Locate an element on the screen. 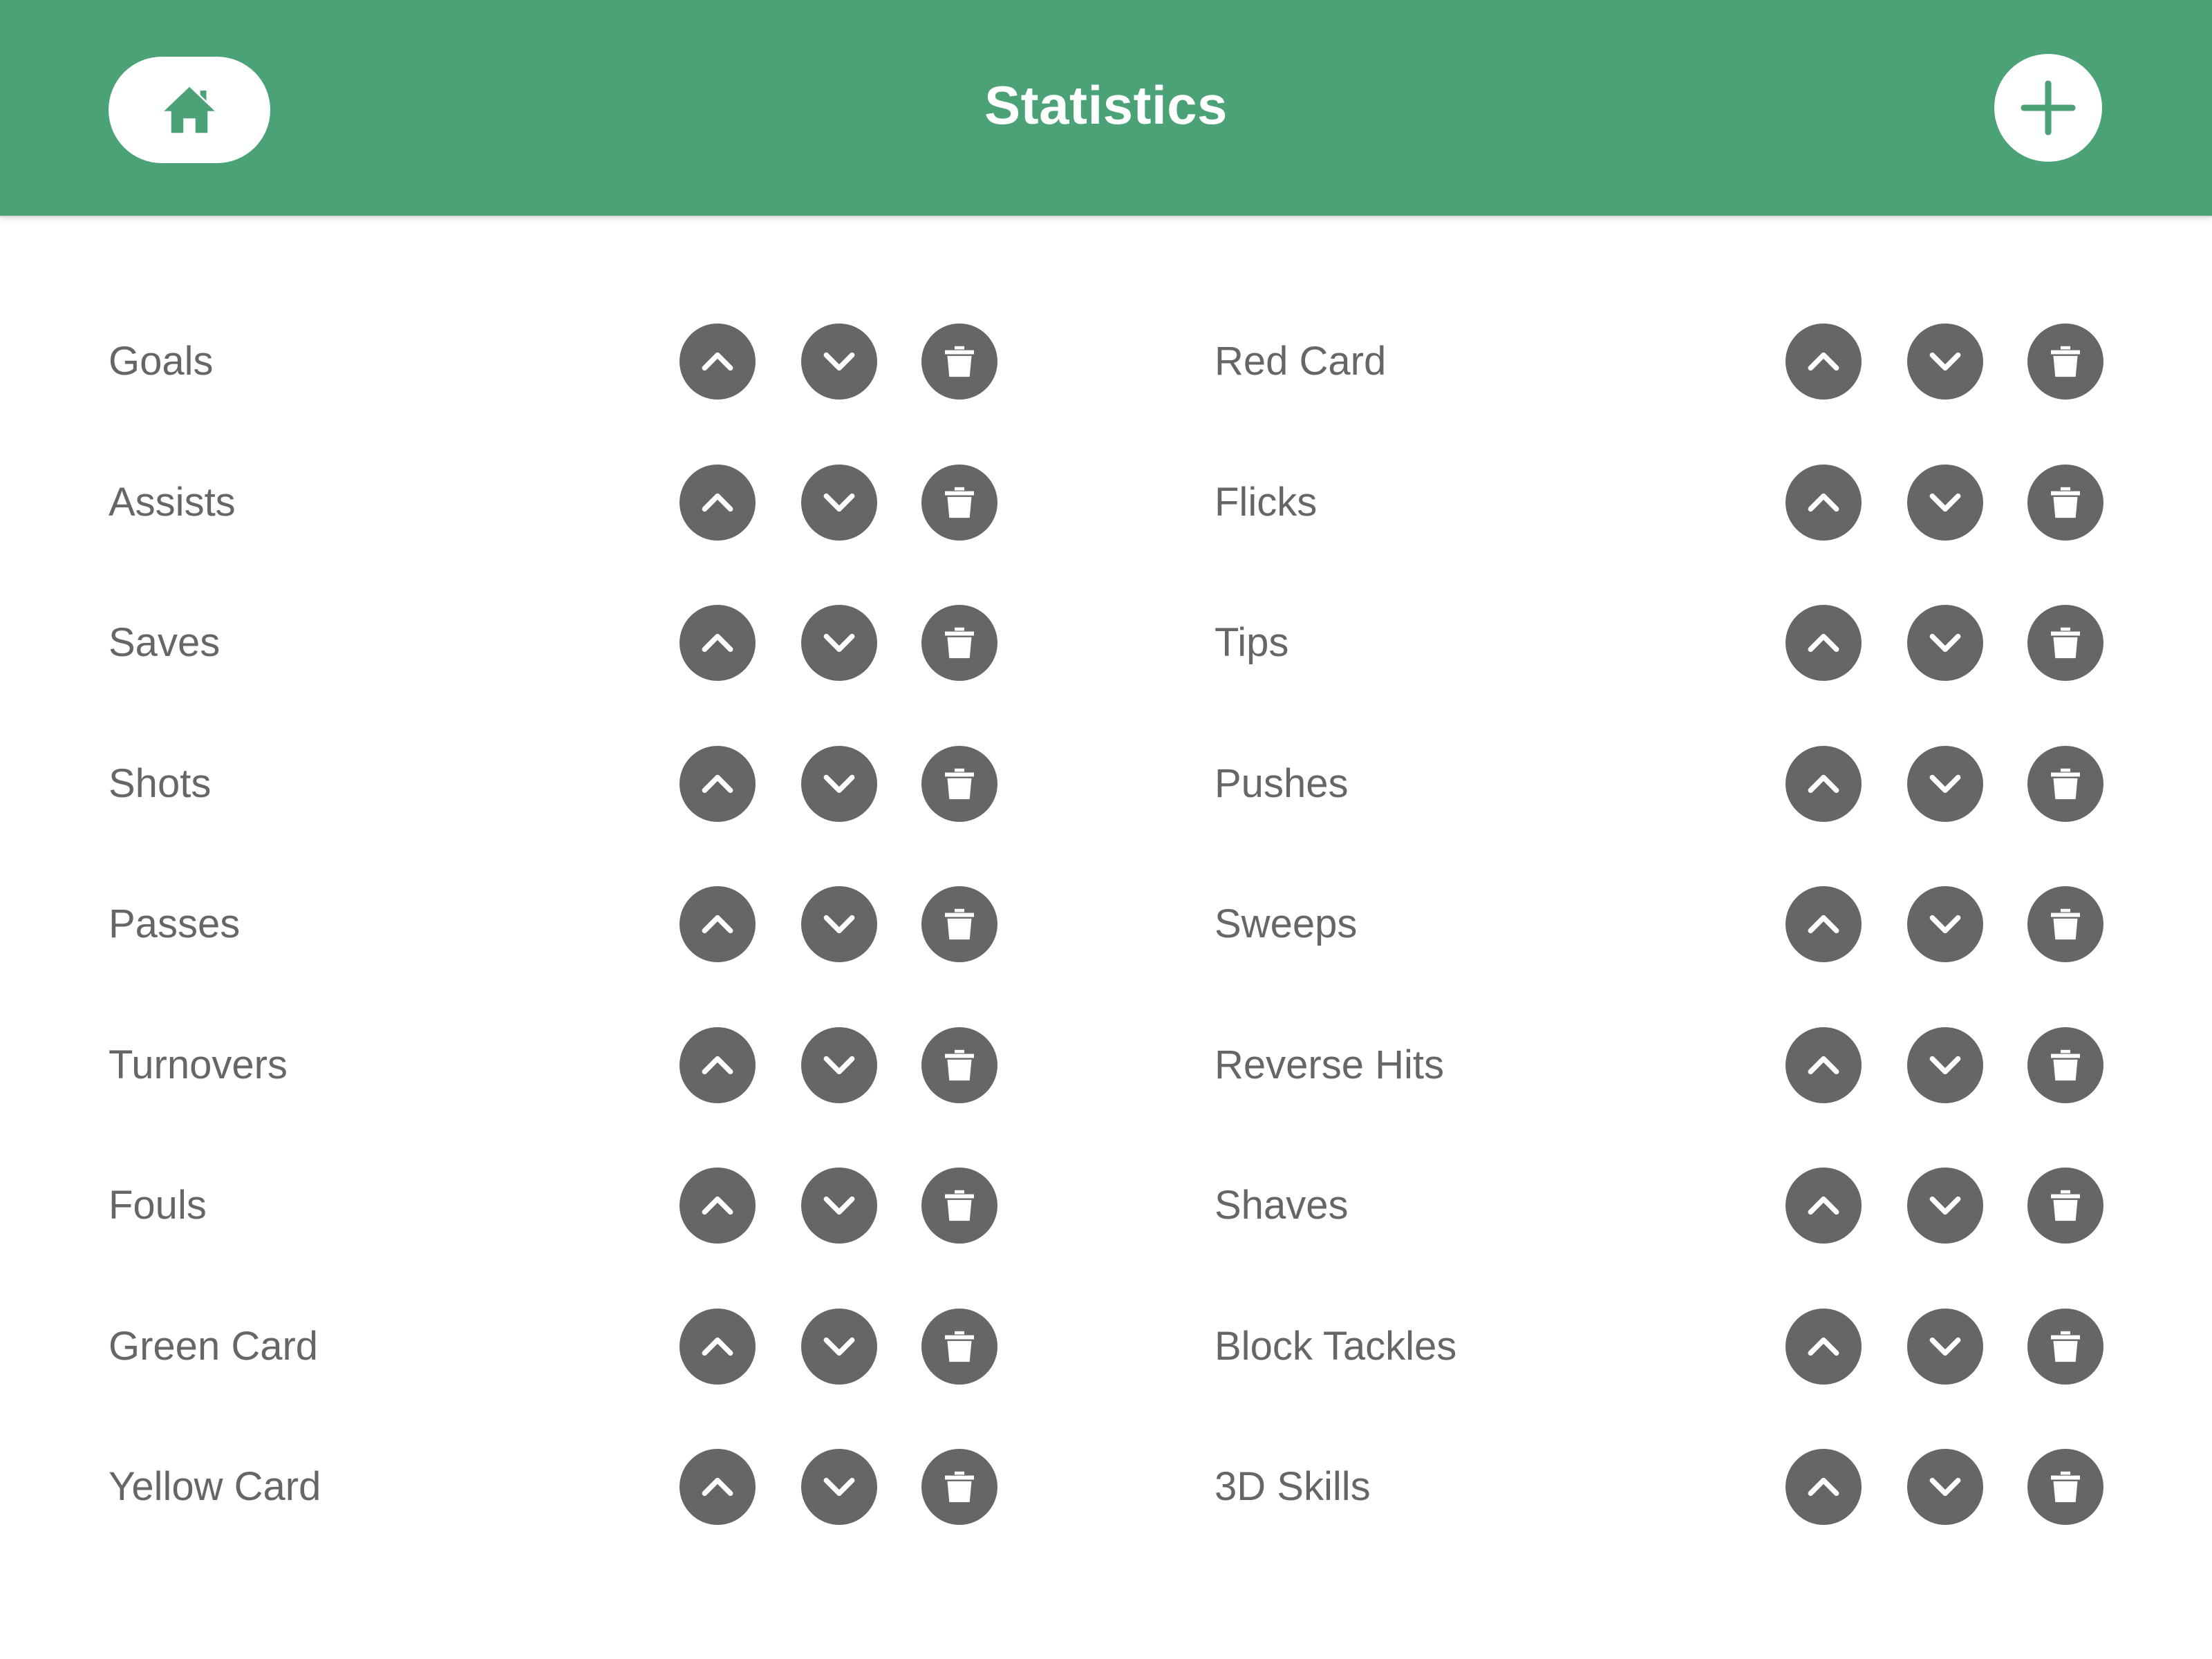 Image resolution: width=2212 pixels, height=1659 pixels. stat-label: Reverse Hits is located at coordinates (1330, 1064).